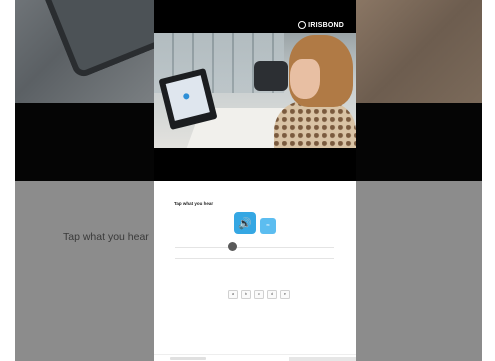 Image resolution: width=495 pixels, height=361 pixels. I want to click on tablet-screen, so click(187, 98).